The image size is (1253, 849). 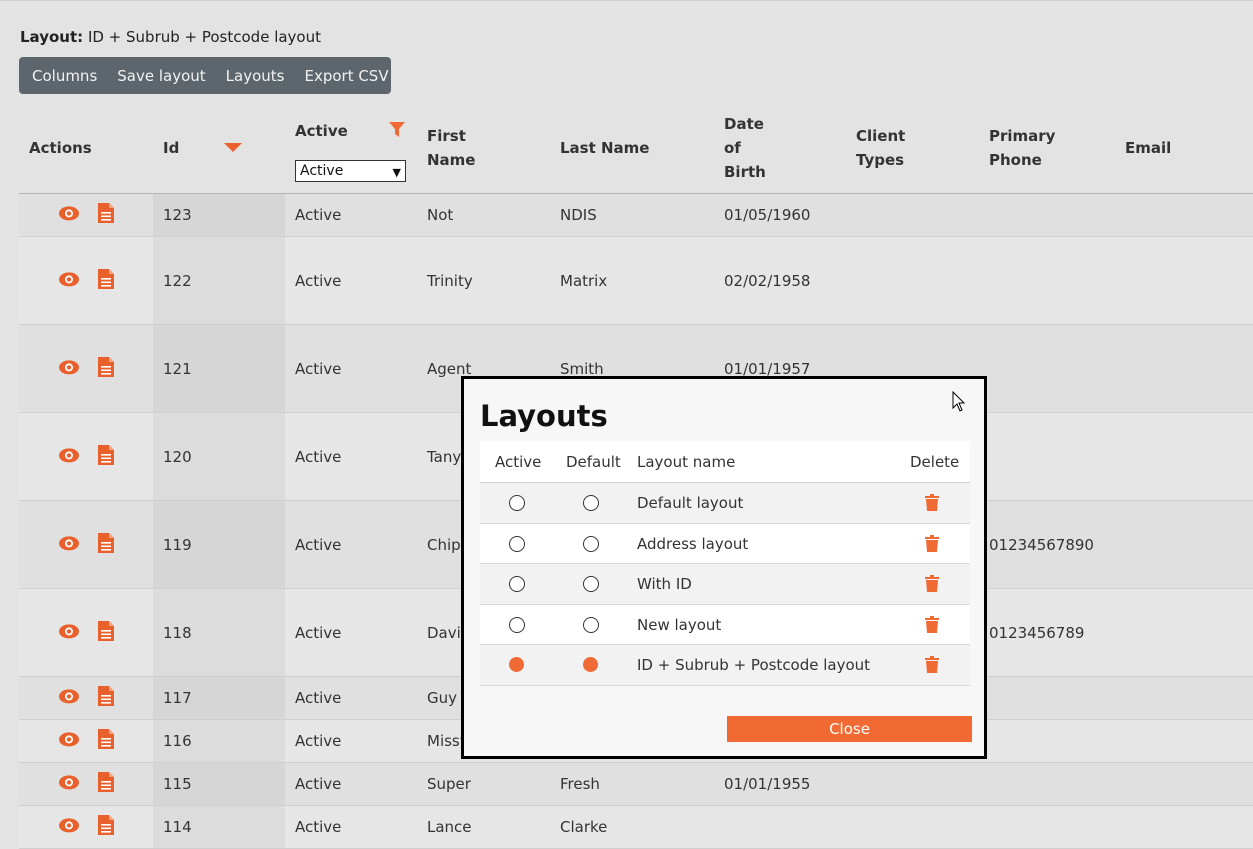 What do you see at coordinates (767, 215) in the screenshot?
I see `cell-dob: 01/05/1960` at bounding box center [767, 215].